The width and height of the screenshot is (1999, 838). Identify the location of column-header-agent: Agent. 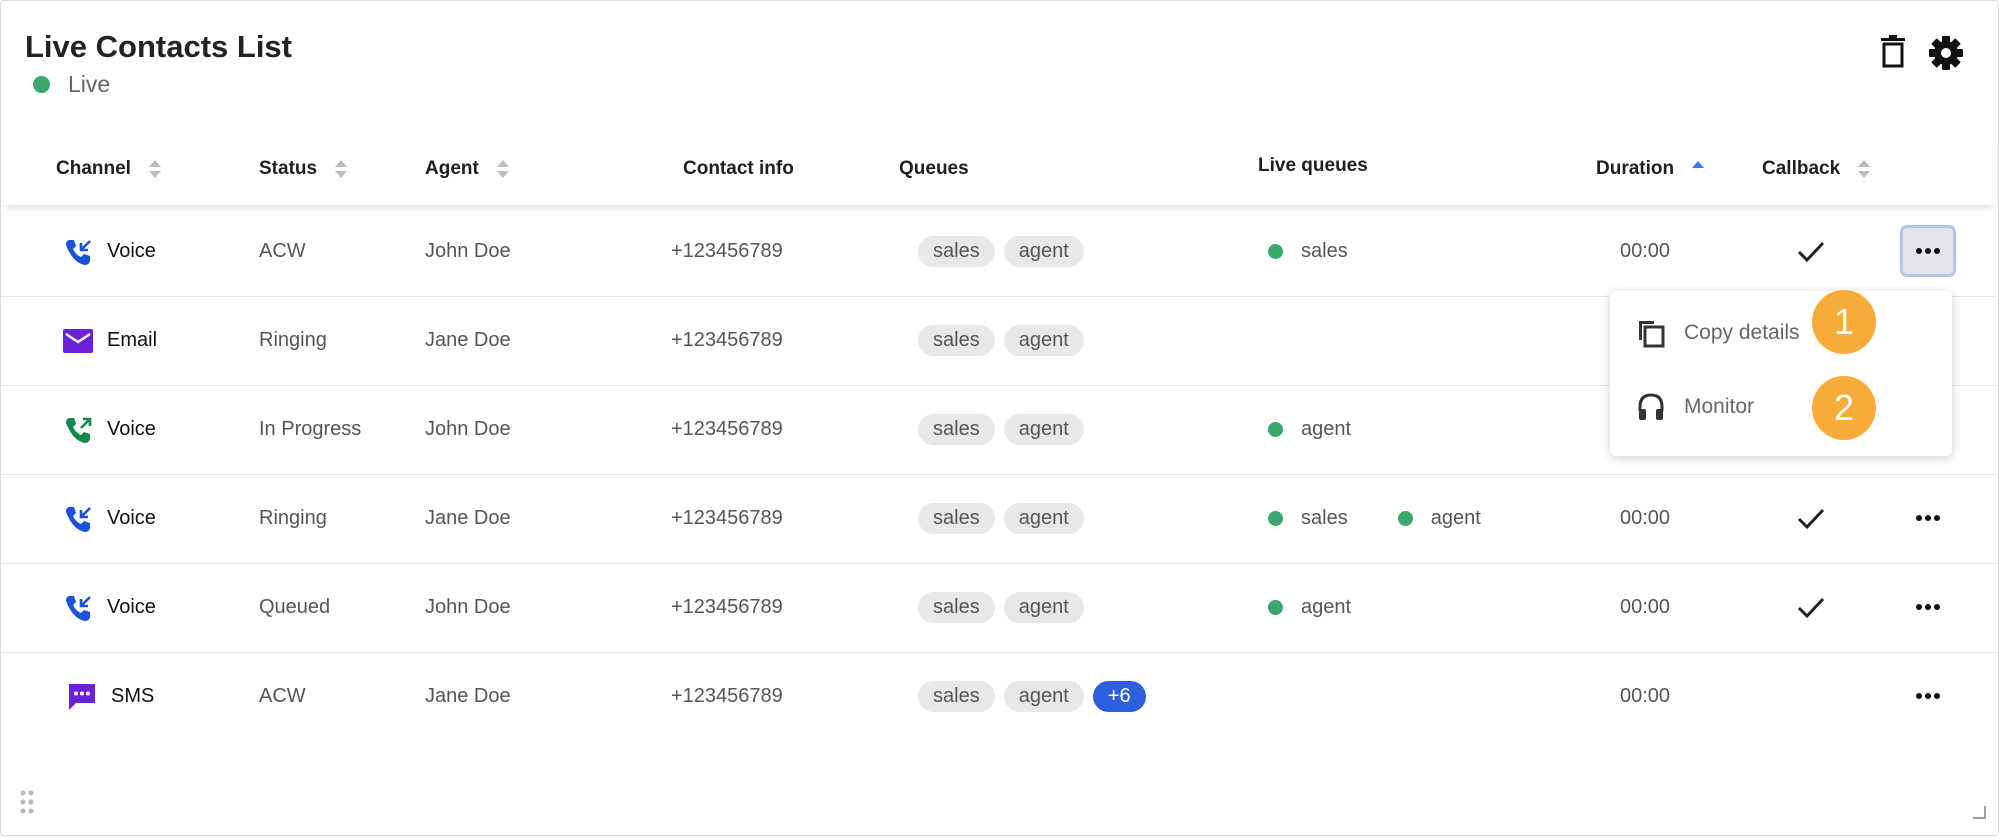
(467, 169).